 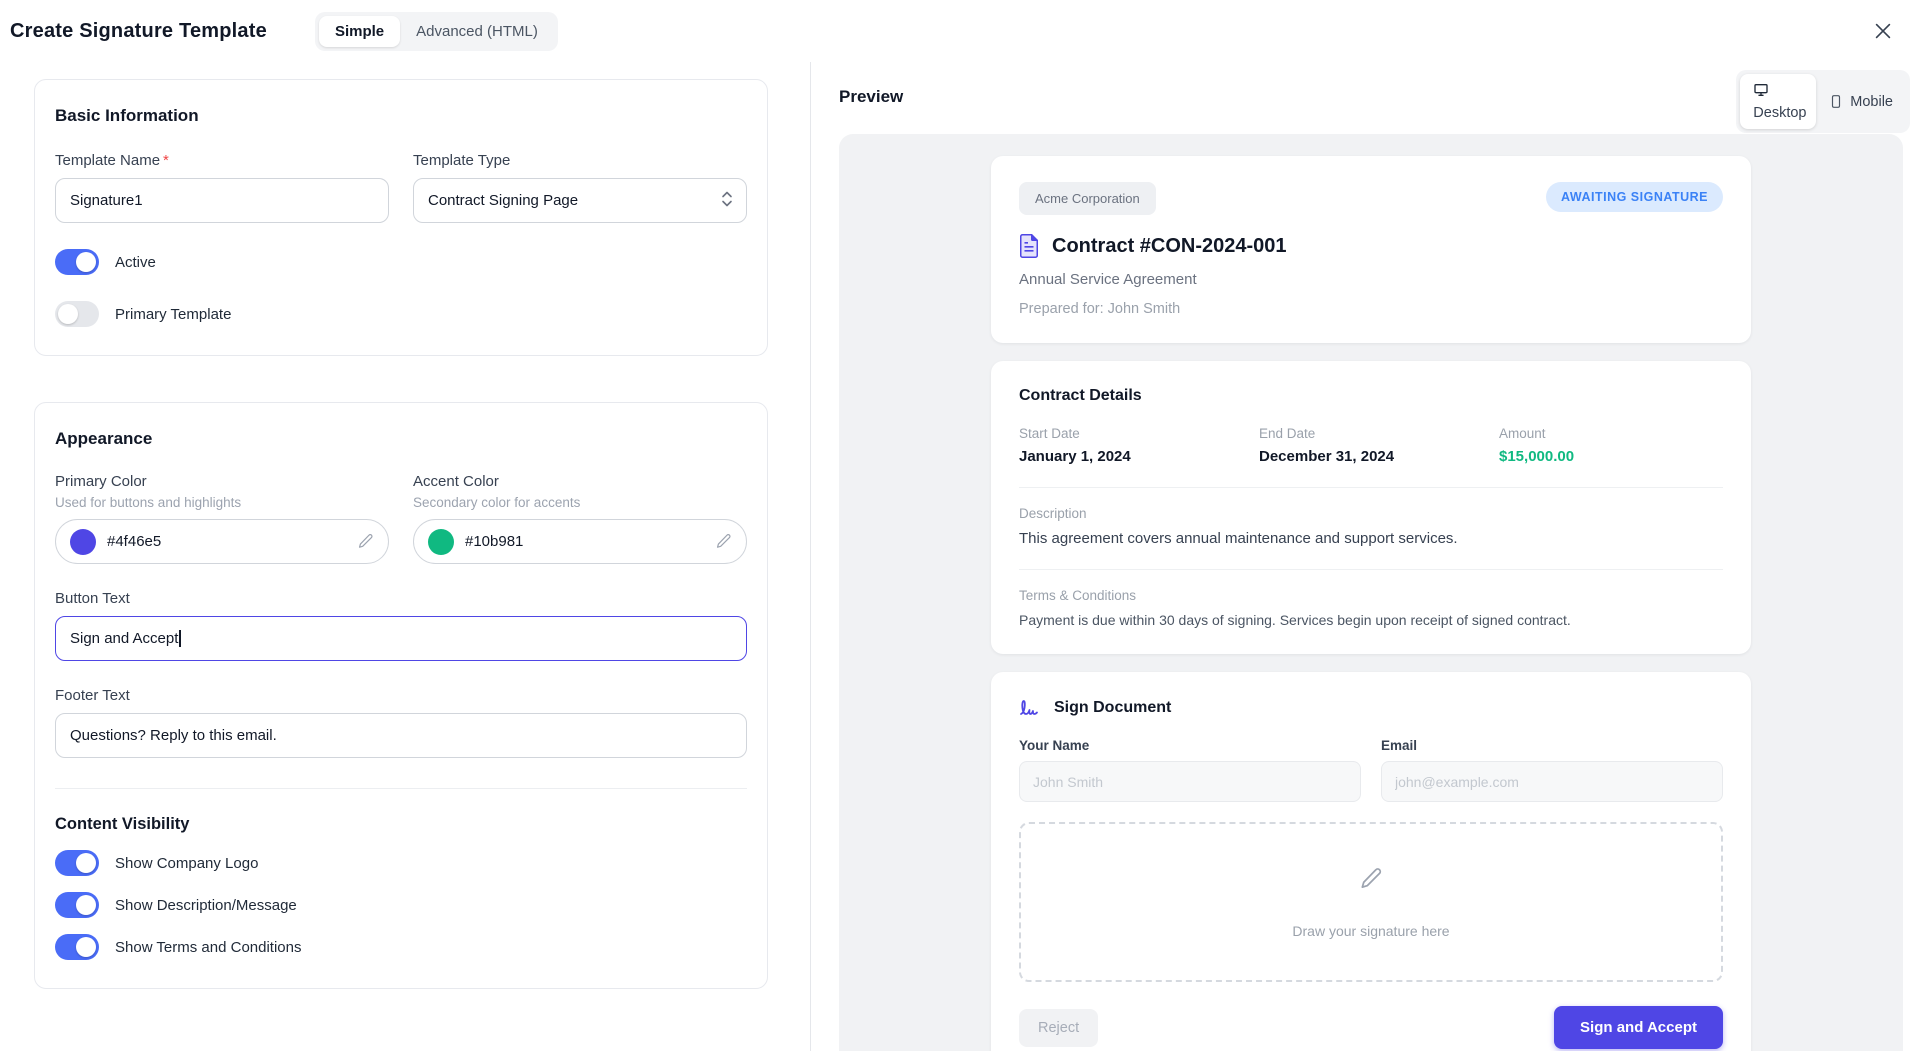 I want to click on primary-template-toggle-label: Primary Template, so click(x=173, y=314).